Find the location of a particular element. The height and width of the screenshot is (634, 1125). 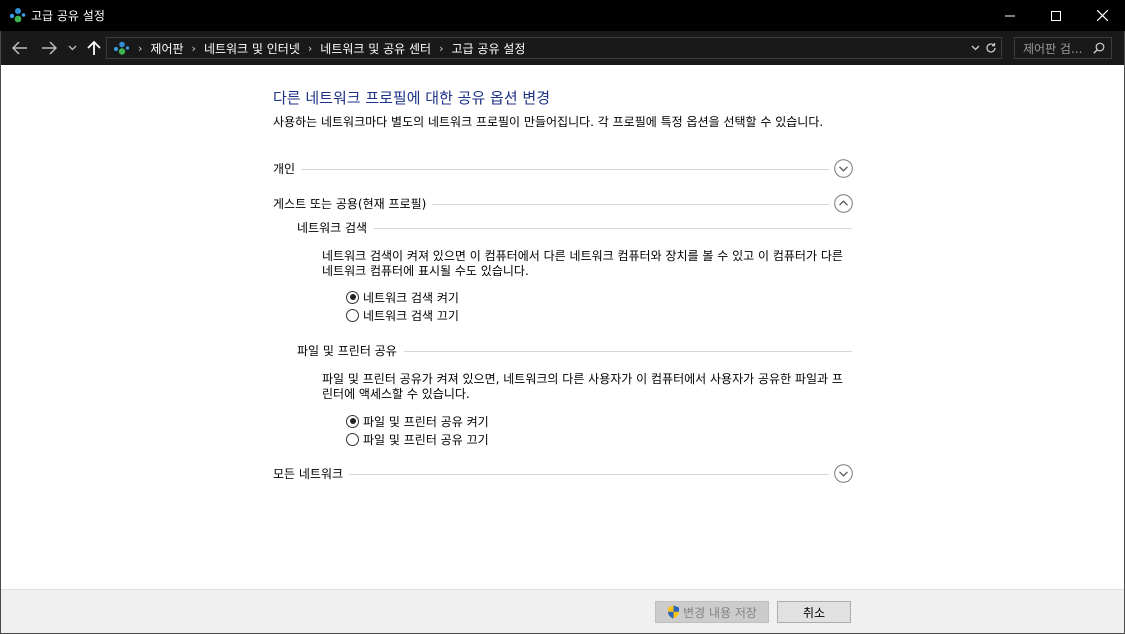

search-icon is located at coordinates (1099, 48).